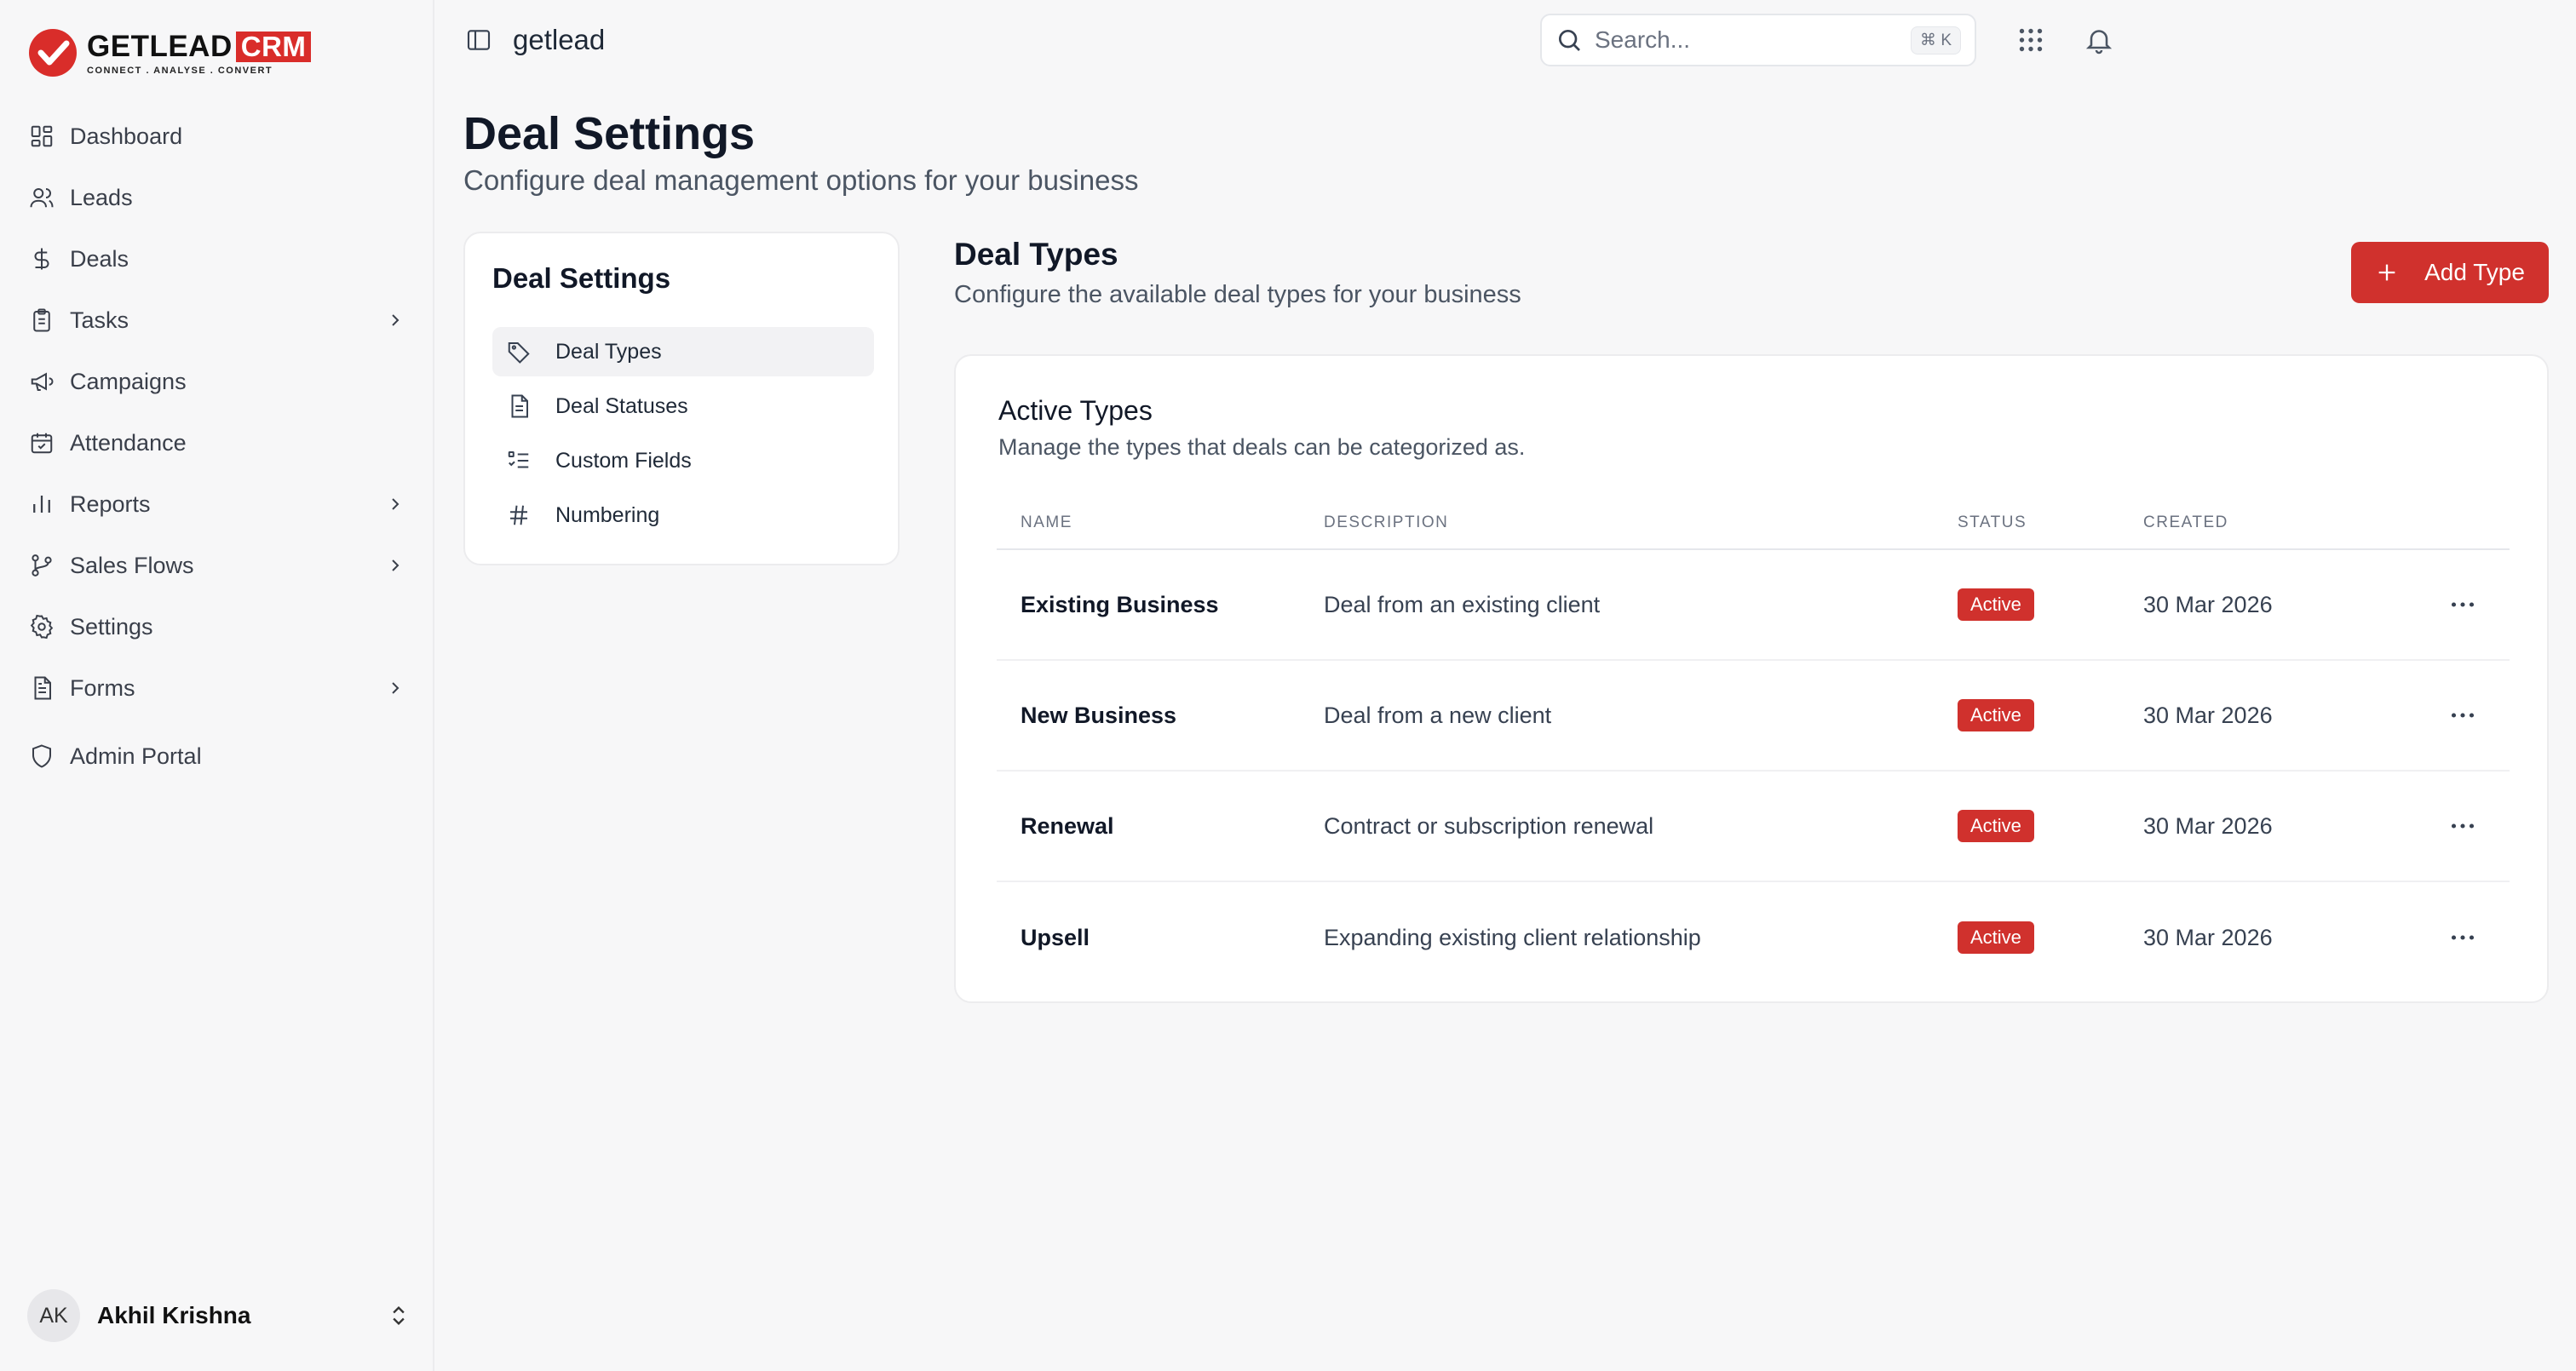  Describe the element at coordinates (2099, 40) in the screenshot. I see `bell-icon` at that location.